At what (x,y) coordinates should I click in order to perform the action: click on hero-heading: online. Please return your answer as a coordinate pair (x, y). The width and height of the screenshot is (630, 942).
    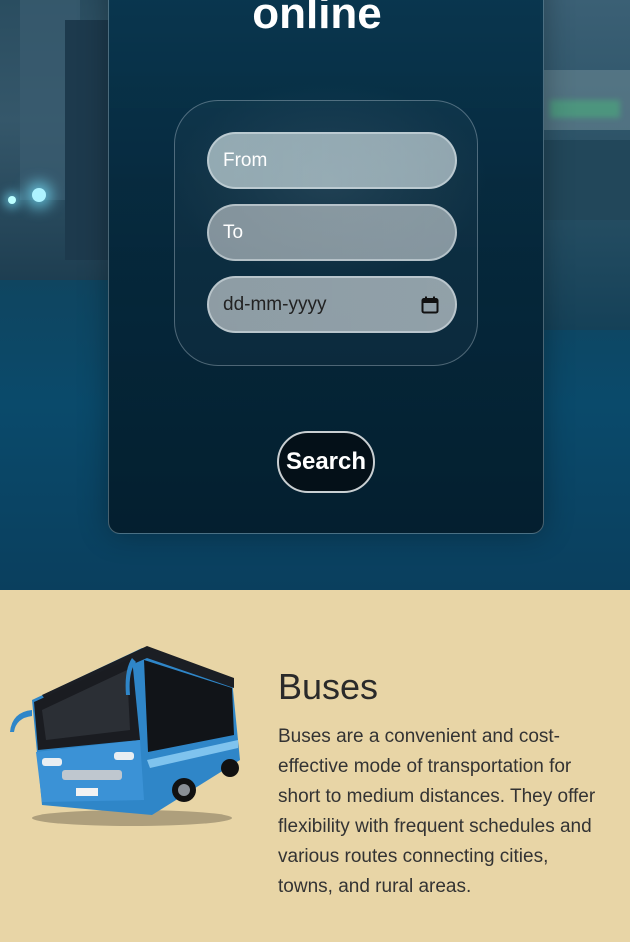
    Looking at the image, I should click on (317, 19).